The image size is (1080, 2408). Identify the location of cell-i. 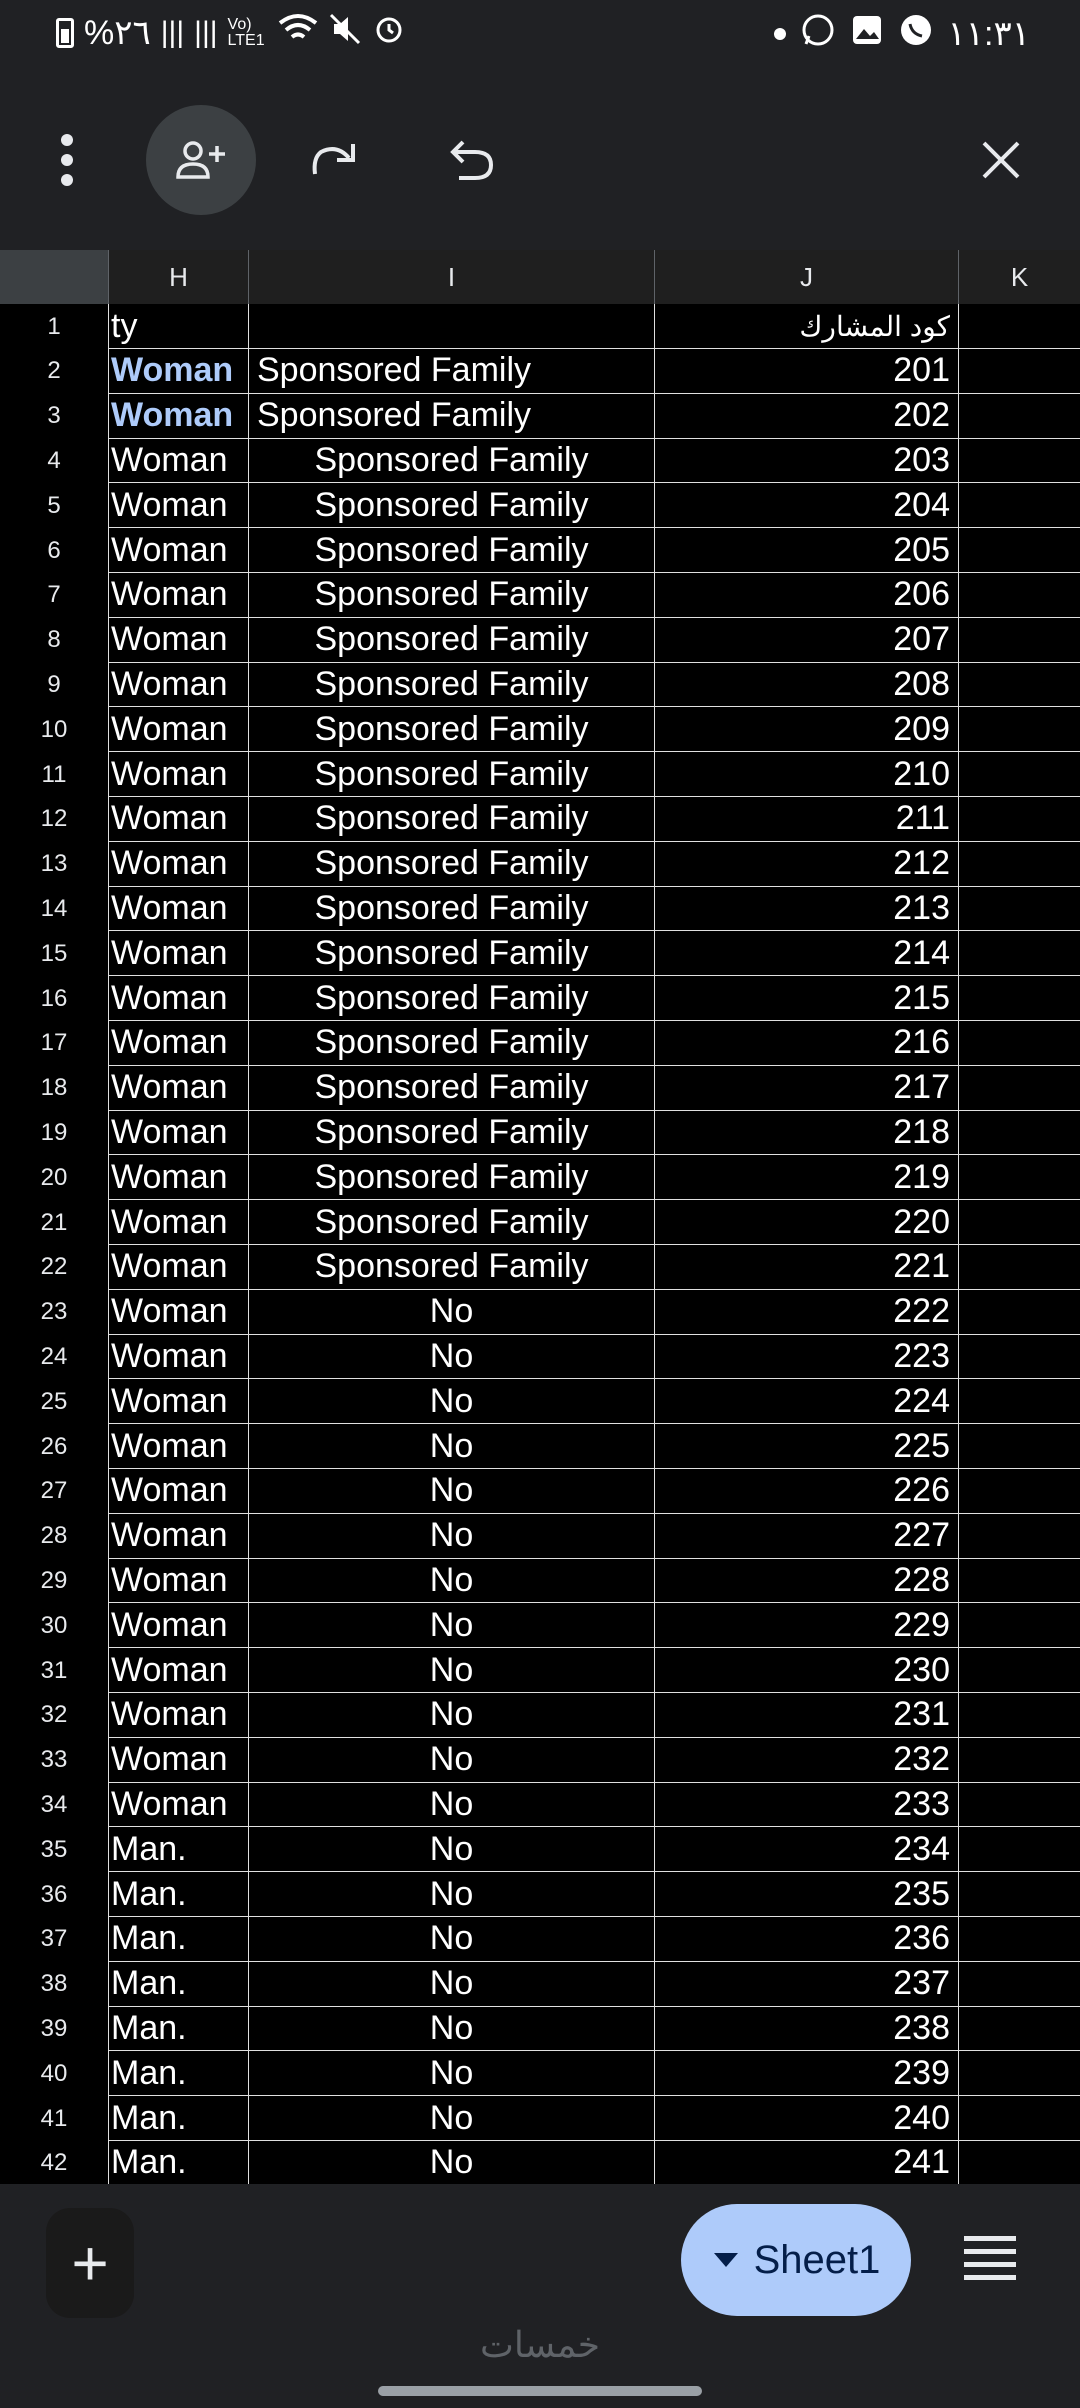
(451, 326).